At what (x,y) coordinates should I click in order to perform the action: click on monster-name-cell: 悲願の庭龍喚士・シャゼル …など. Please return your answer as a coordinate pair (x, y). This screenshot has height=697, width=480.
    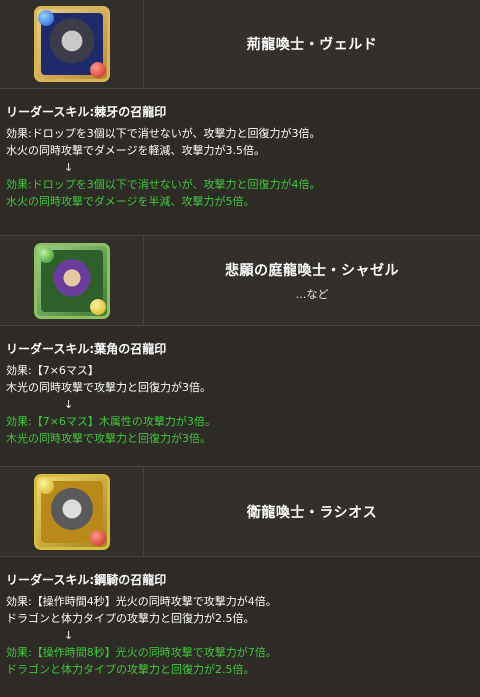
    Looking at the image, I should click on (312, 280).